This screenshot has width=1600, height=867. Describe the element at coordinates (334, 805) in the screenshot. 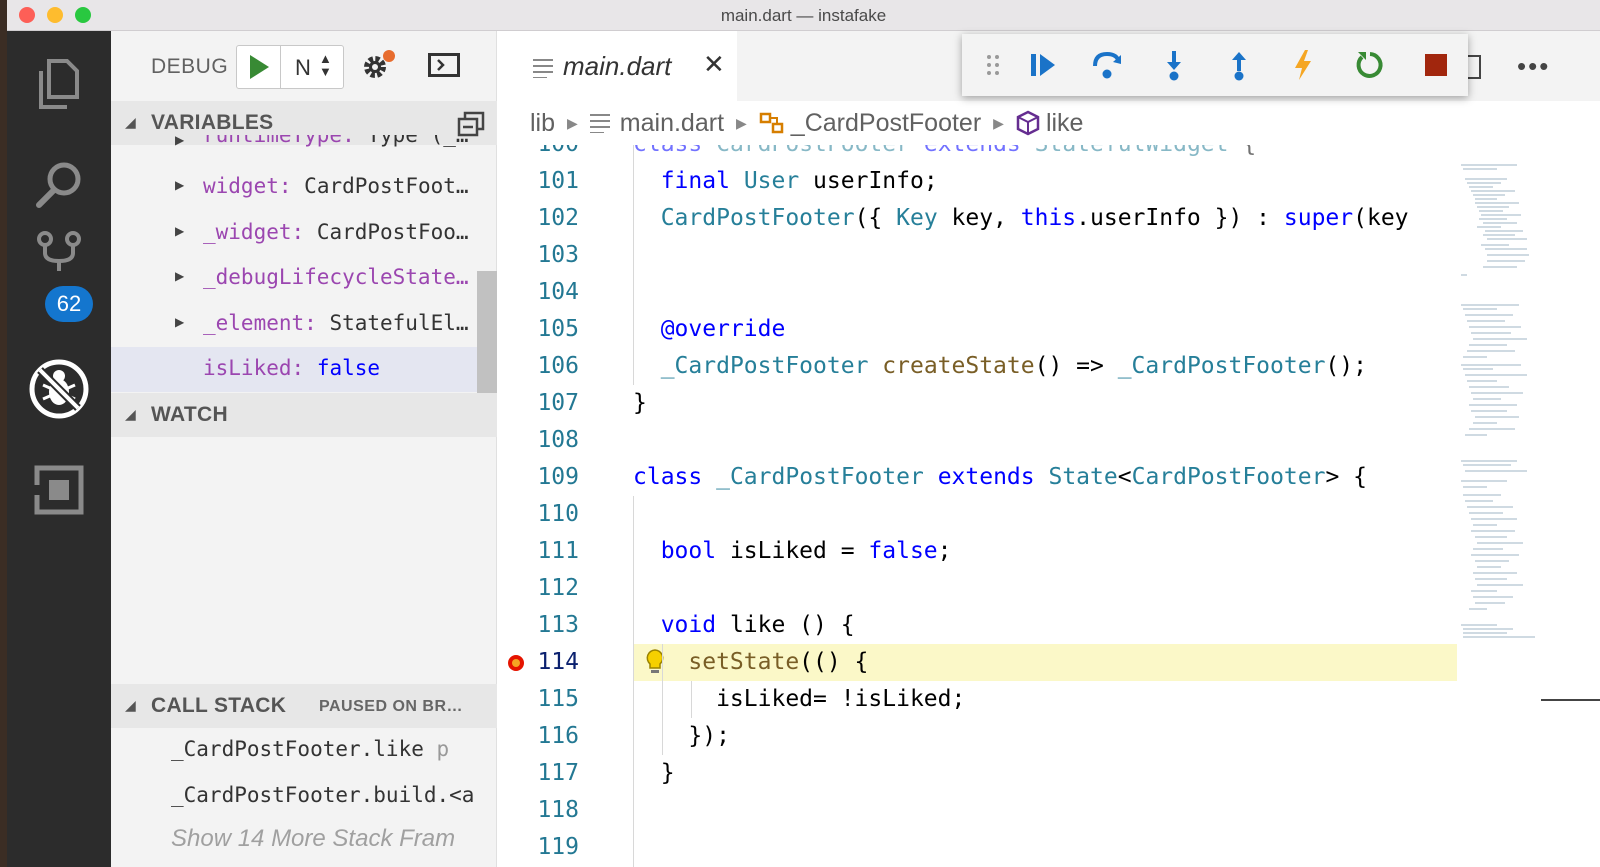

I see `stack-frame: _CardPostFooter.build.<a` at that location.